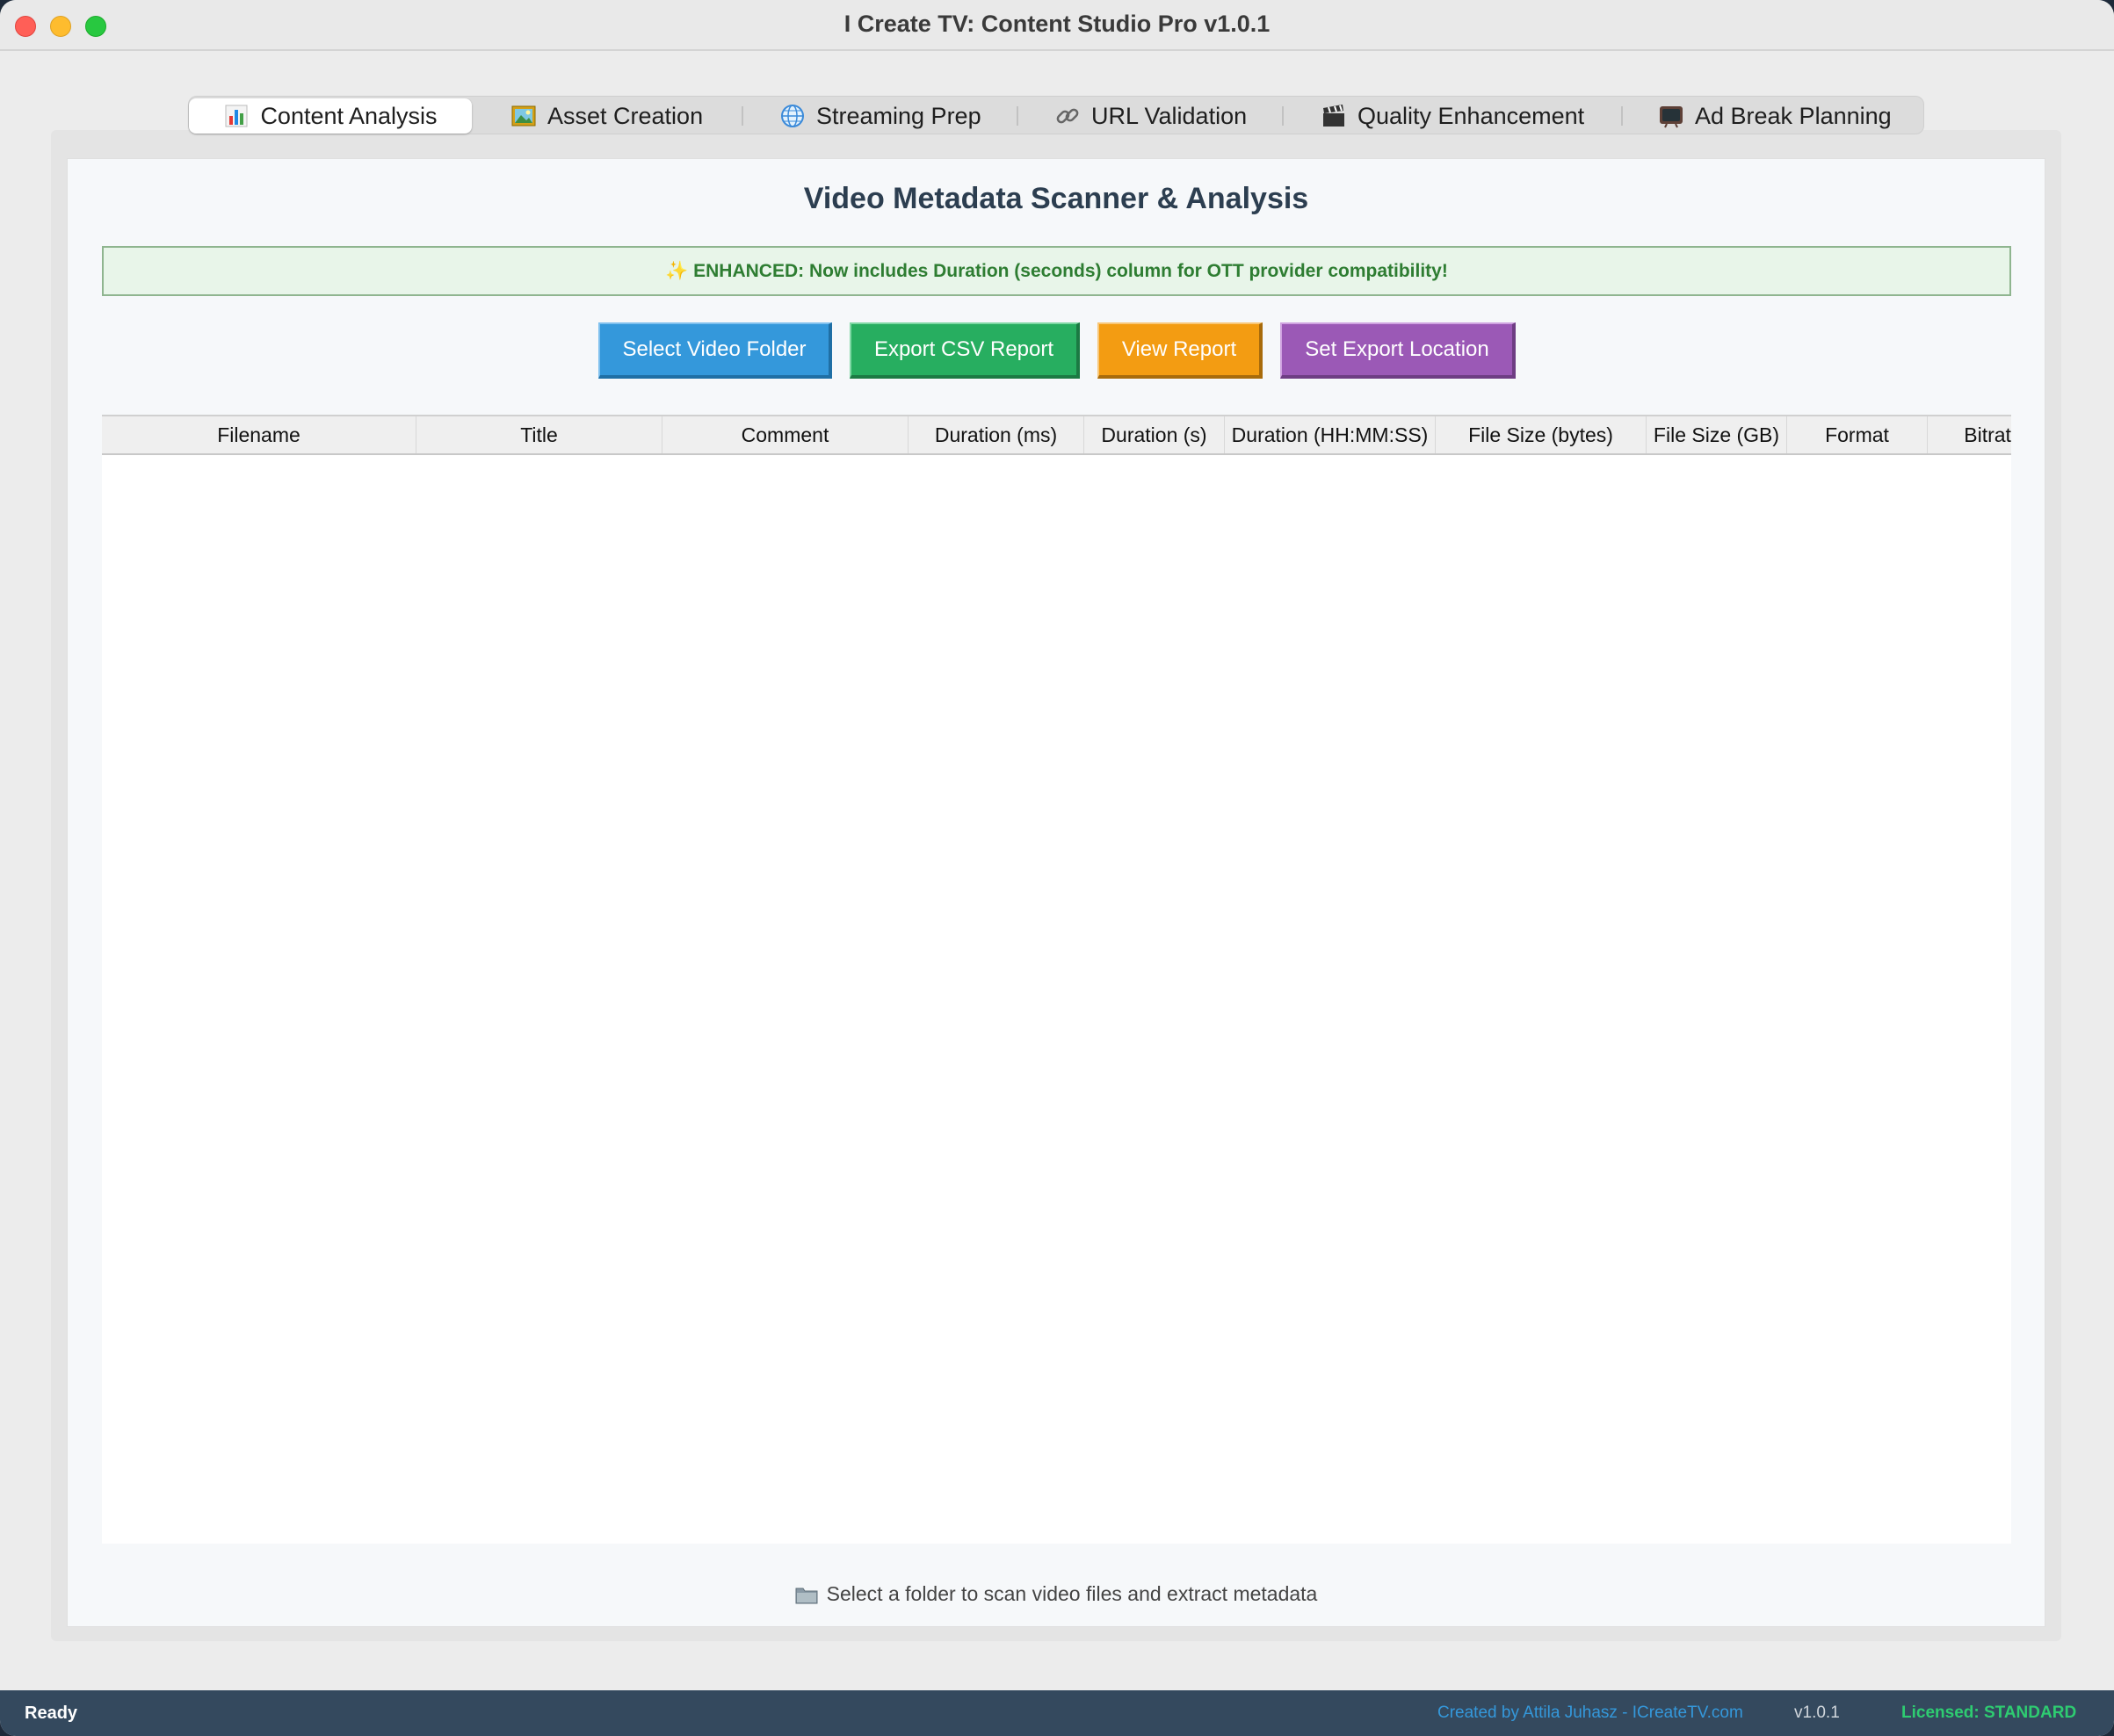 The width and height of the screenshot is (2114, 1736). What do you see at coordinates (1858, 434) in the screenshot?
I see `column-header-format: Format` at bounding box center [1858, 434].